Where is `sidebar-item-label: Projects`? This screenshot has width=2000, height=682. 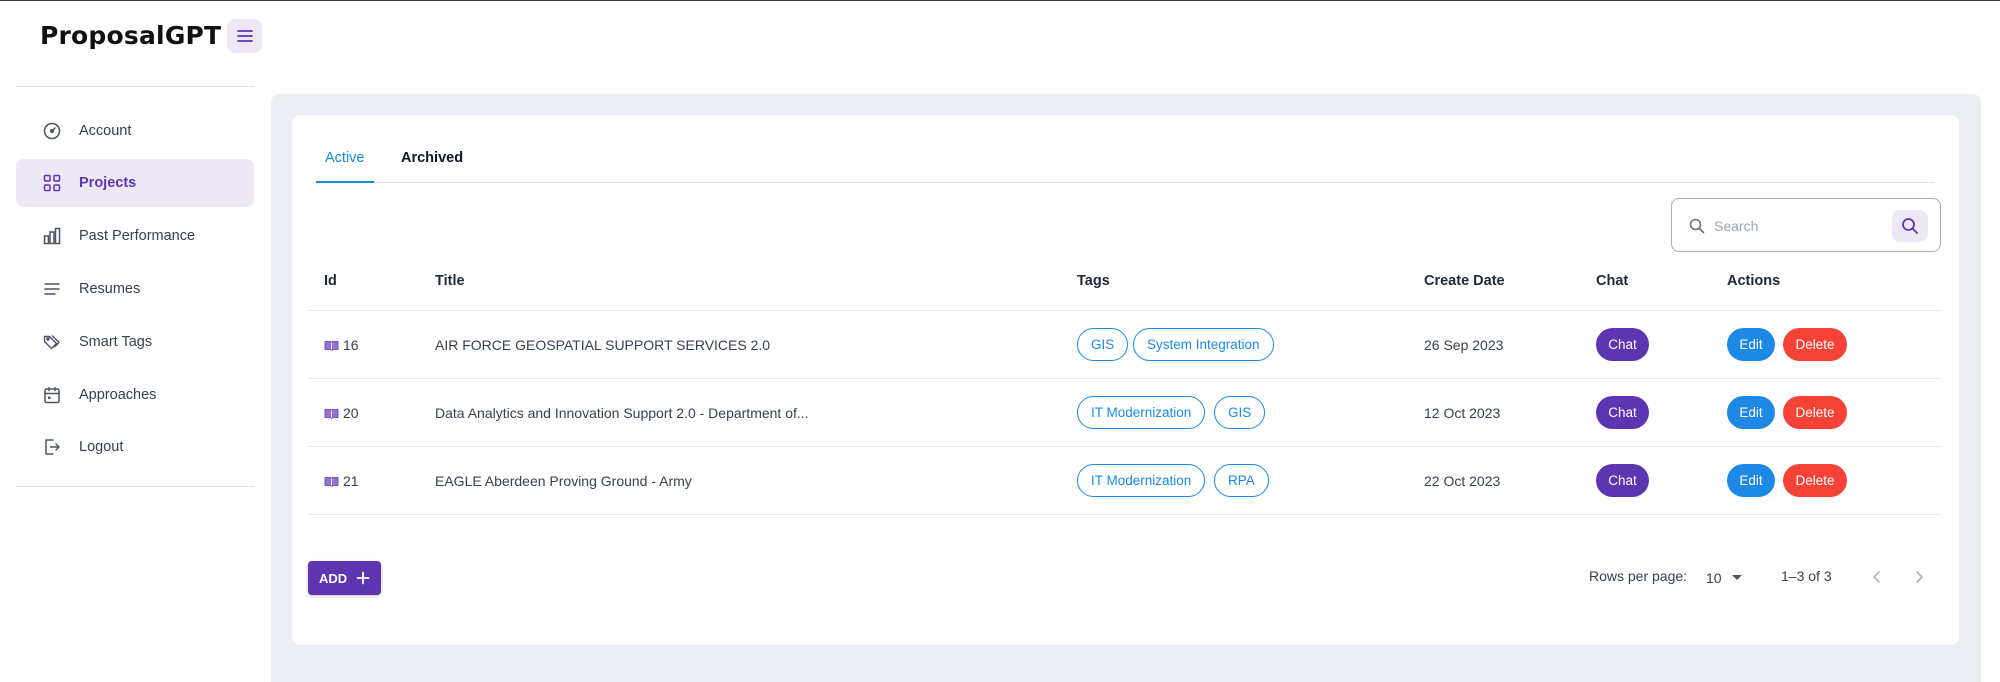 sidebar-item-label: Projects is located at coordinates (108, 183).